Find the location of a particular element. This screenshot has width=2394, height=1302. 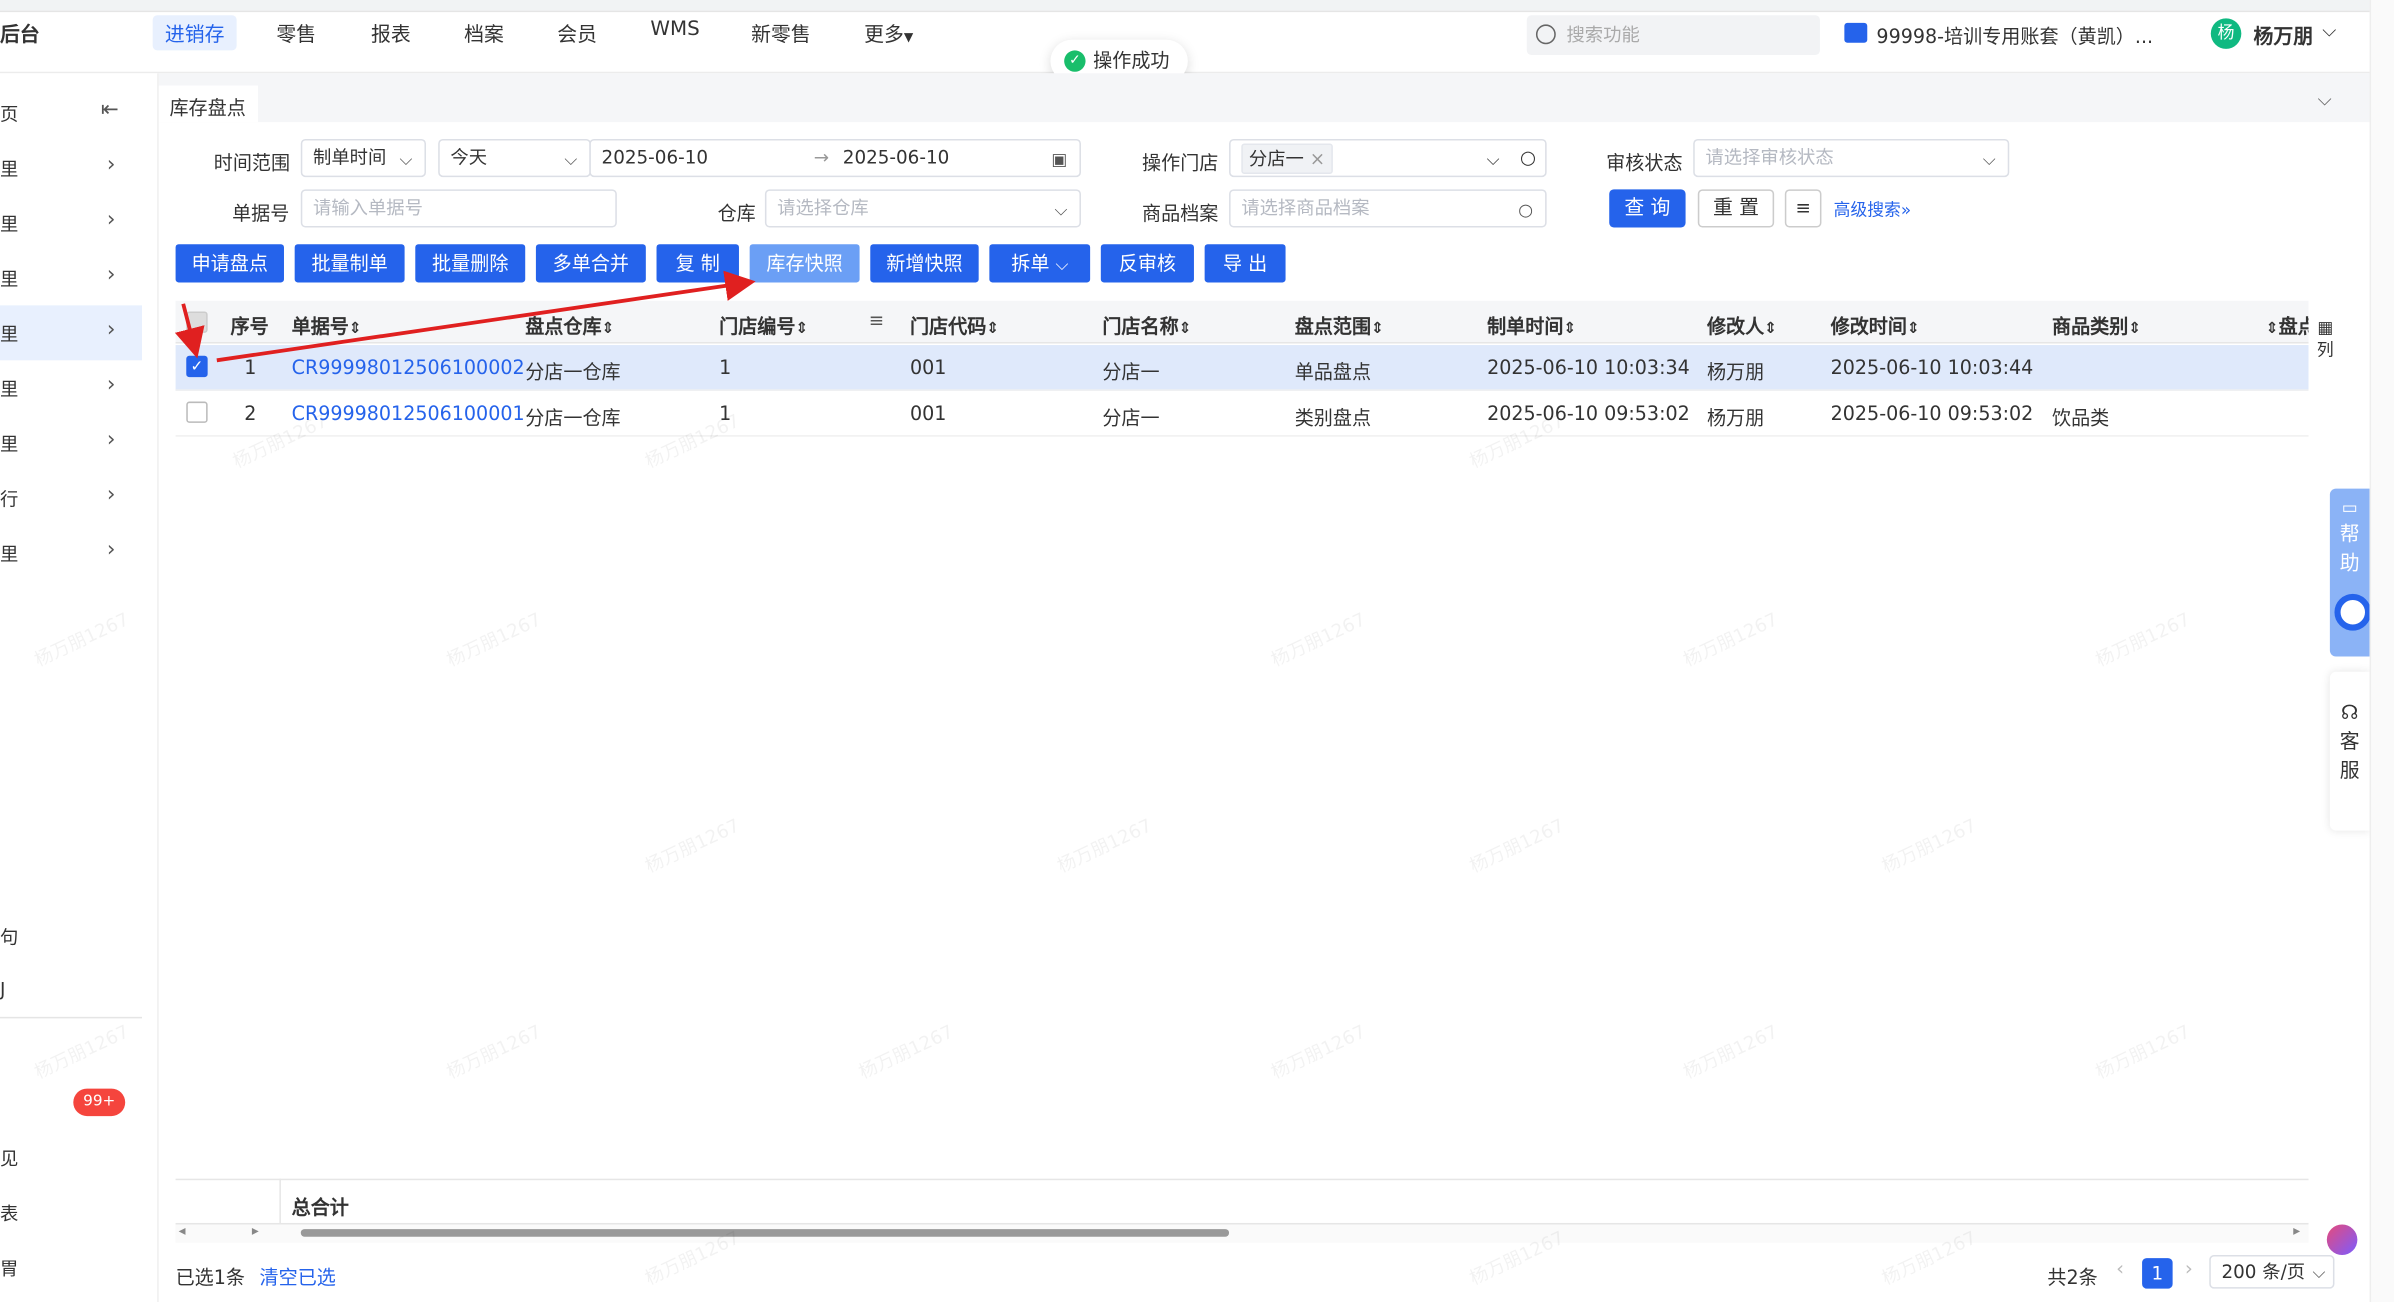

page-number-current: 1 is located at coordinates (2157, 1273).